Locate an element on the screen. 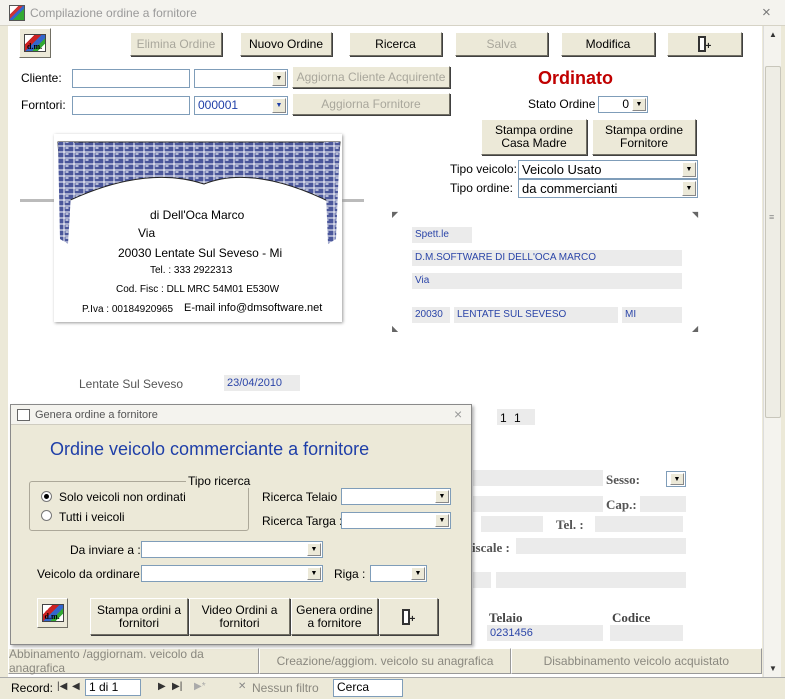 Image resolution: width=785 pixels, height=699 pixels. stato-ordine-value: 0 is located at coordinates (625, 104).